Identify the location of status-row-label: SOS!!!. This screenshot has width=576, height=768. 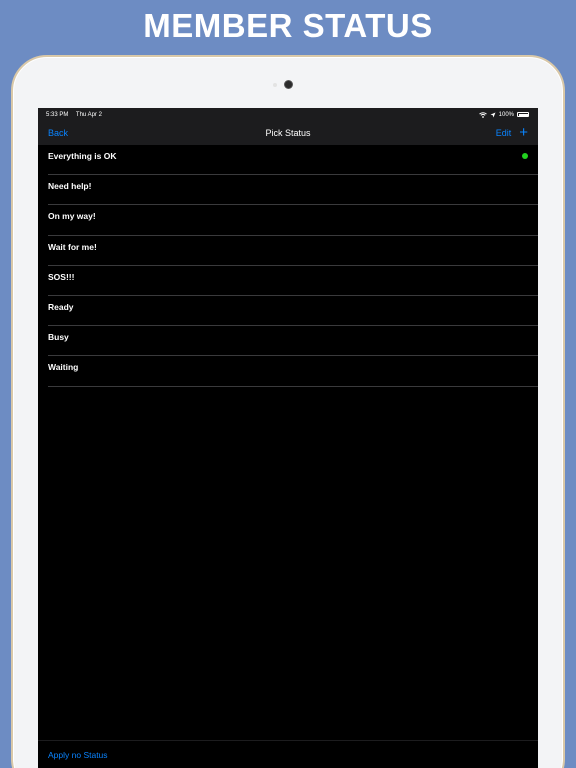
(61, 276).